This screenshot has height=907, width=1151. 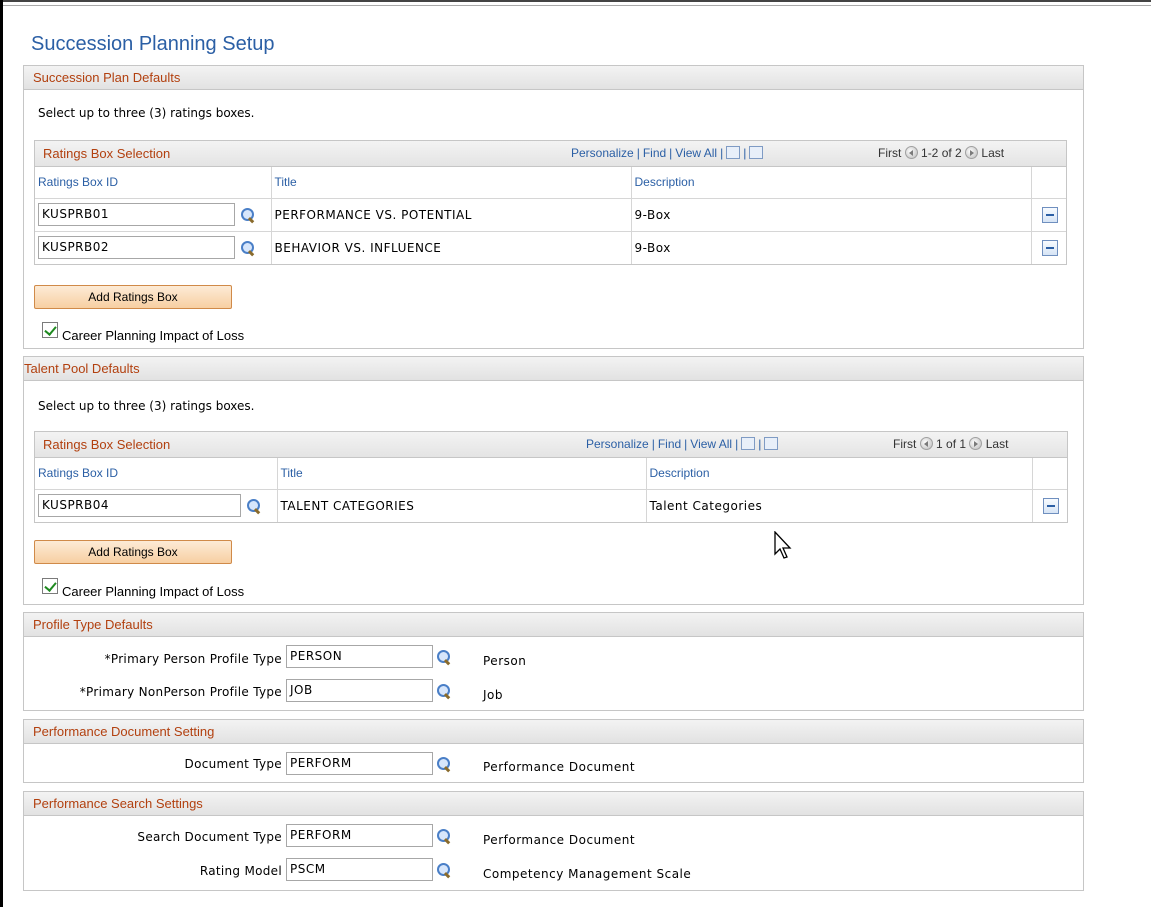 What do you see at coordinates (136, 214) in the screenshot?
I see `ratings-box-id-input: KUSPRB01` at bounding box center [136, 214].